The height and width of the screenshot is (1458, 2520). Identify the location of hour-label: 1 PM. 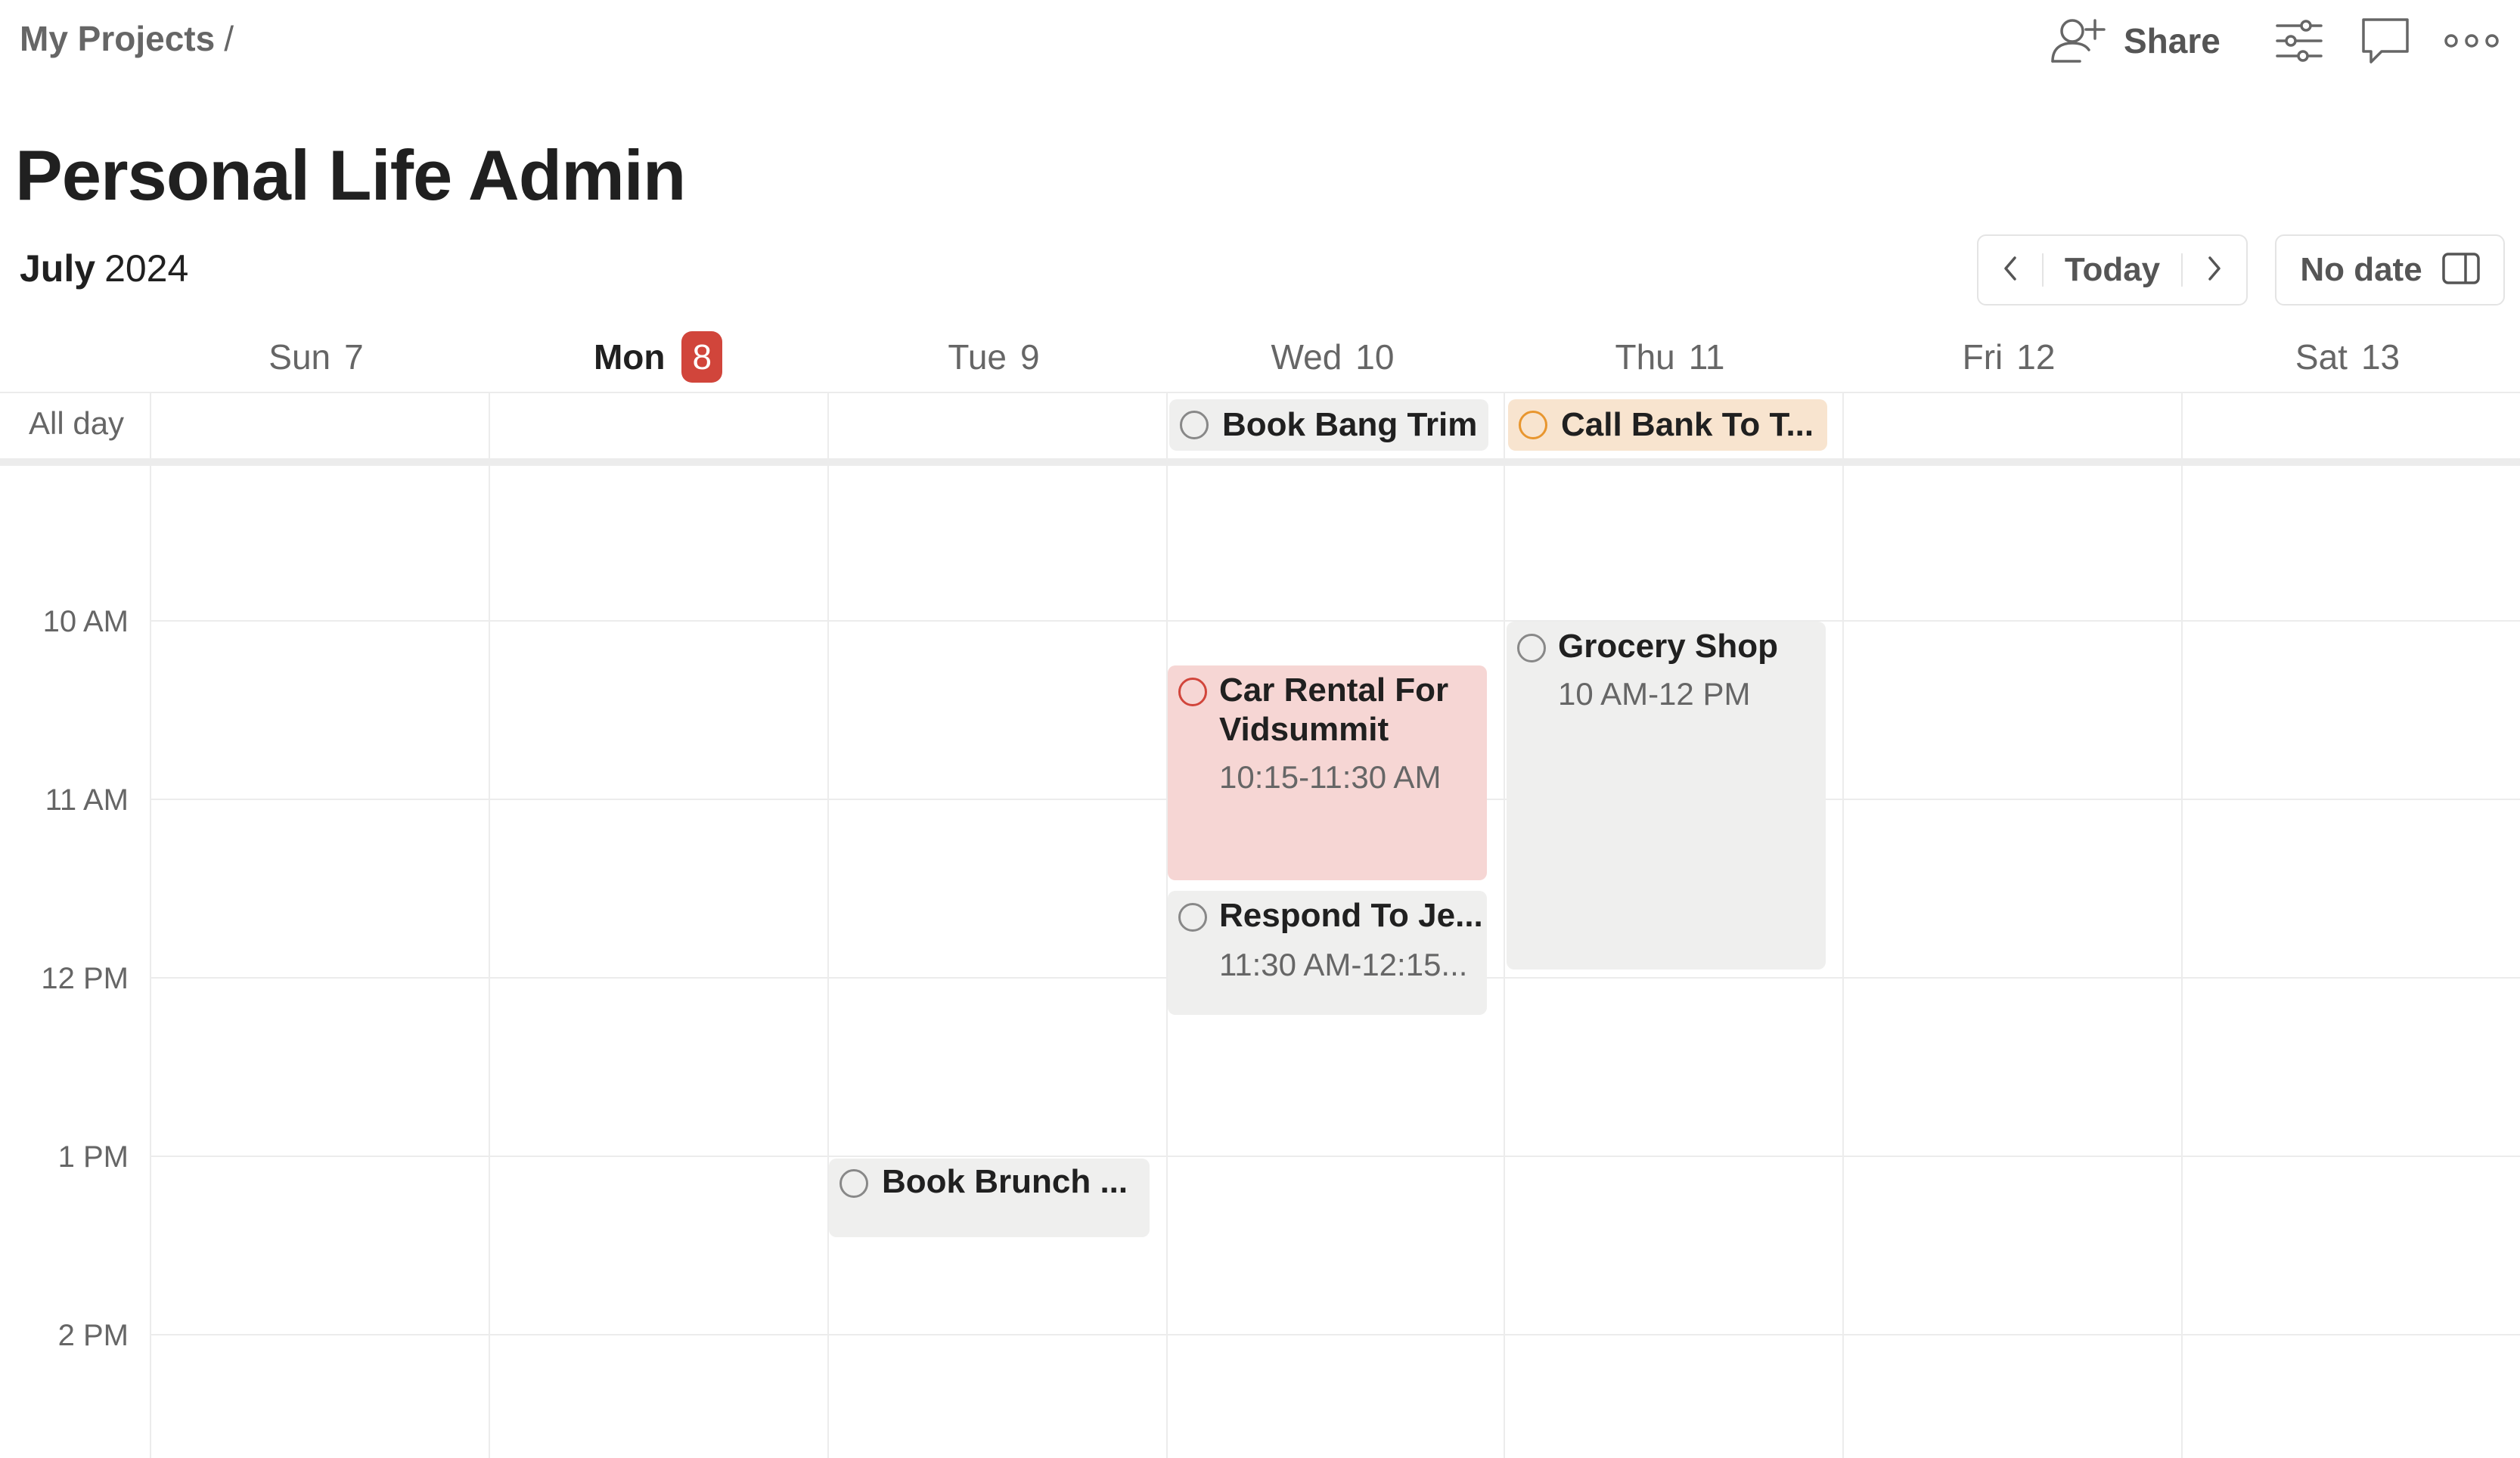
(93, 1157).